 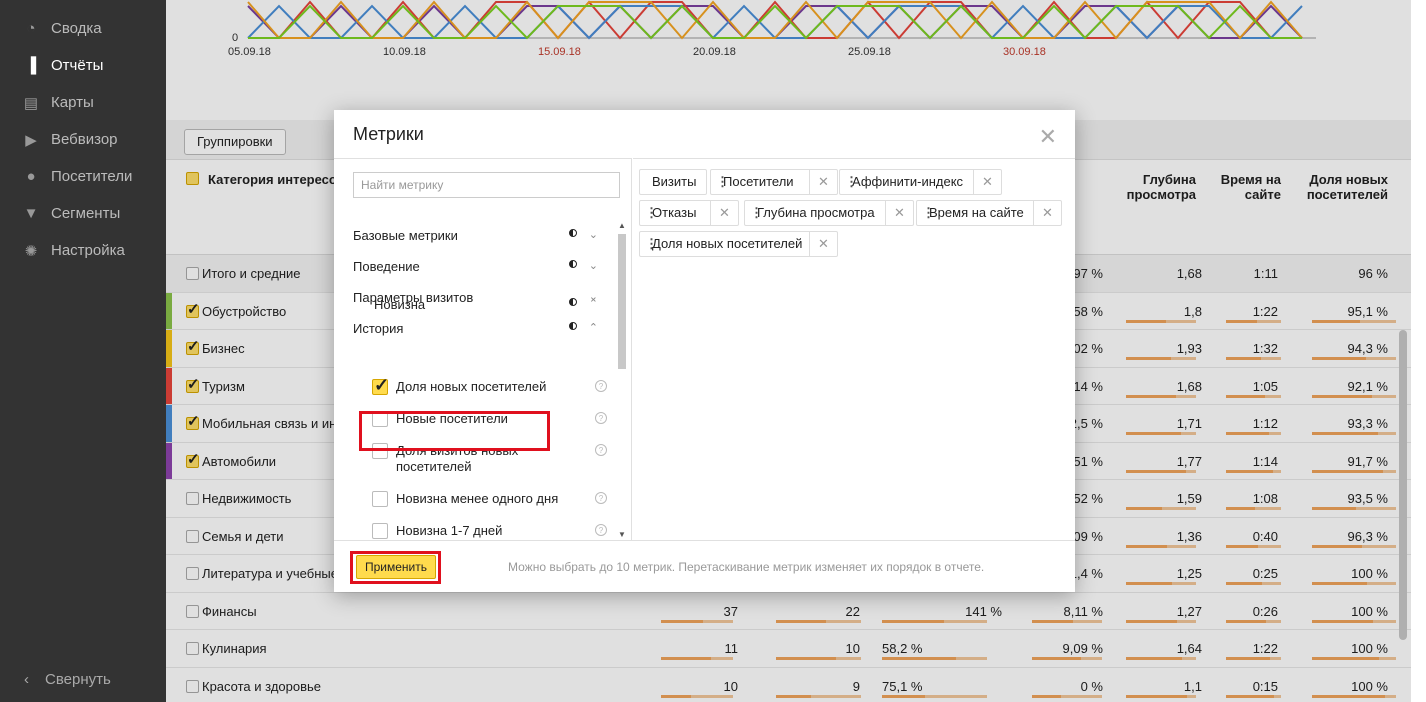 I want to click on metric-group: Поведение ⌄, so click(x=478, y=266).